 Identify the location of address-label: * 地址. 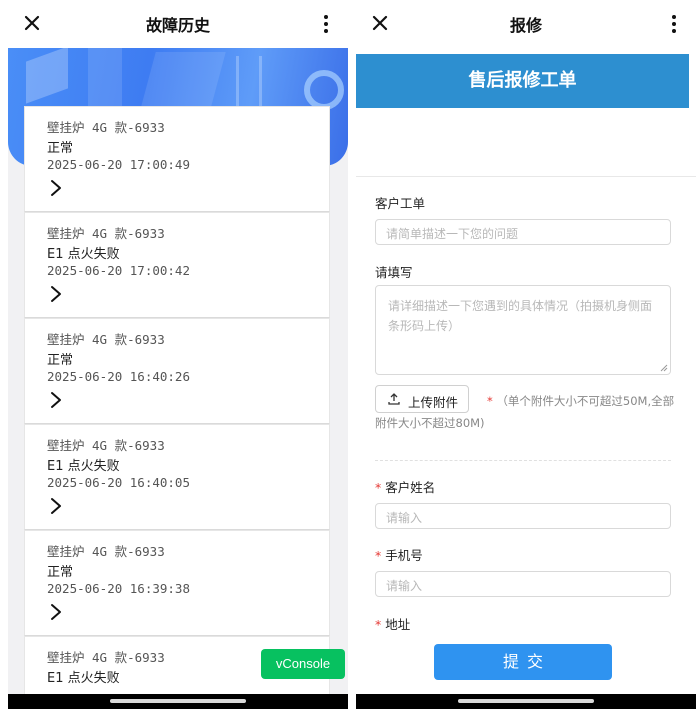
(393, 624).